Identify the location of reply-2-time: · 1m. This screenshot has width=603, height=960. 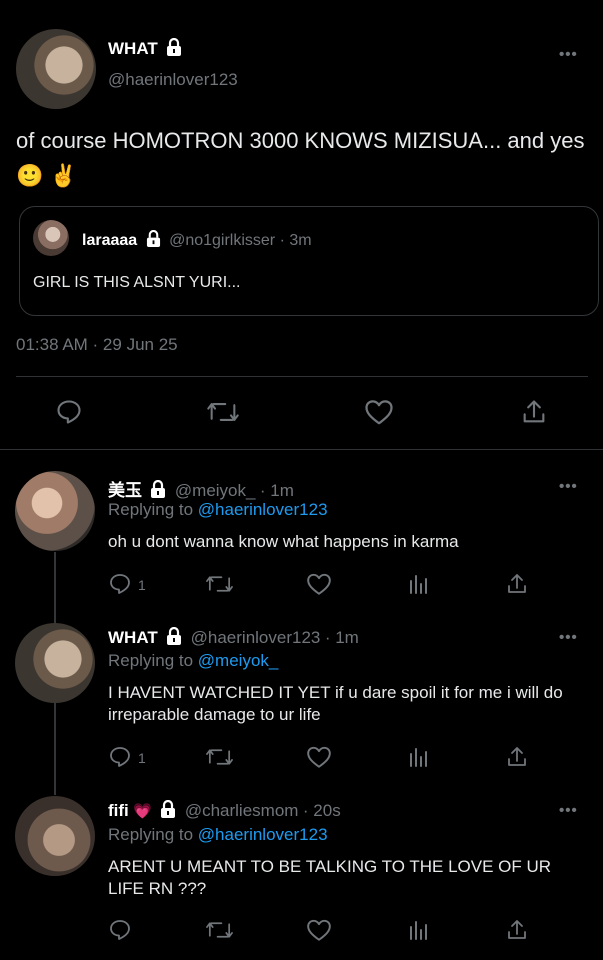
(341, 637).